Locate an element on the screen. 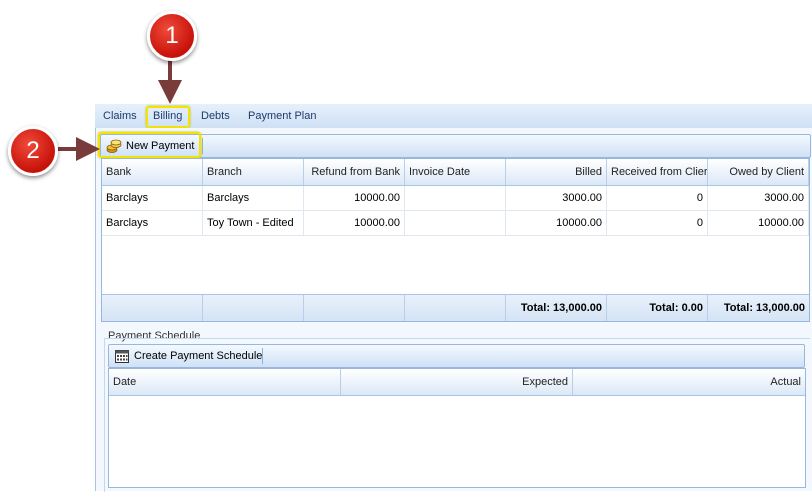 The image size is (812, 492). annotation-arrows is located at coordinates (120, 110).